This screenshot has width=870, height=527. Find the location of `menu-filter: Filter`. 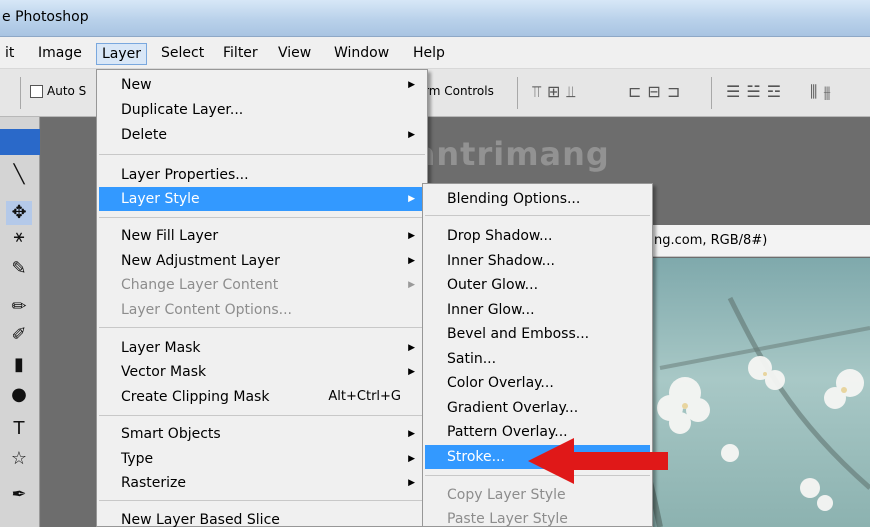

menu-filter: Filter is located at coordinates (240, 54).